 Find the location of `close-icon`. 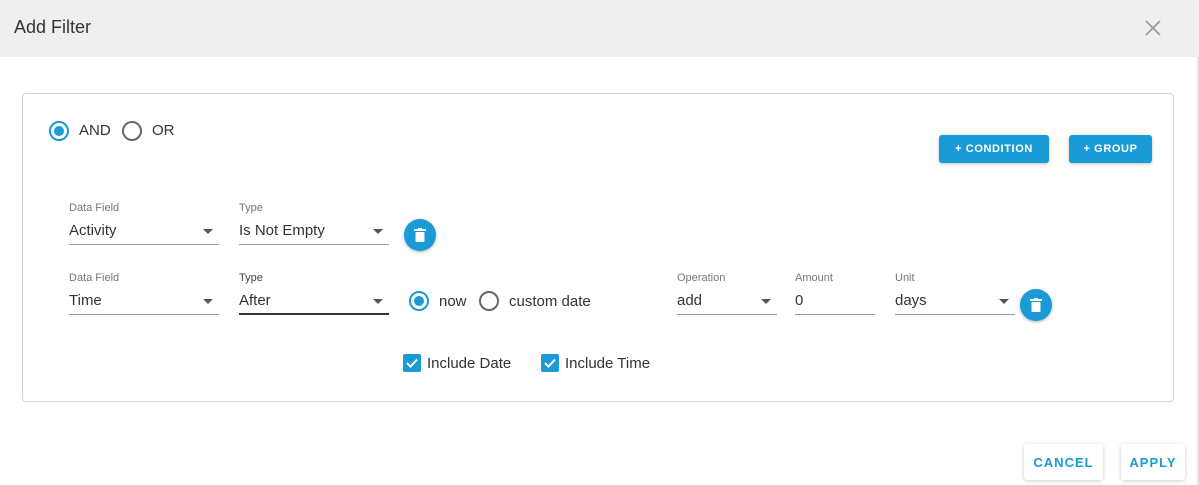

close-icon is located at coordinates (1153, 28).